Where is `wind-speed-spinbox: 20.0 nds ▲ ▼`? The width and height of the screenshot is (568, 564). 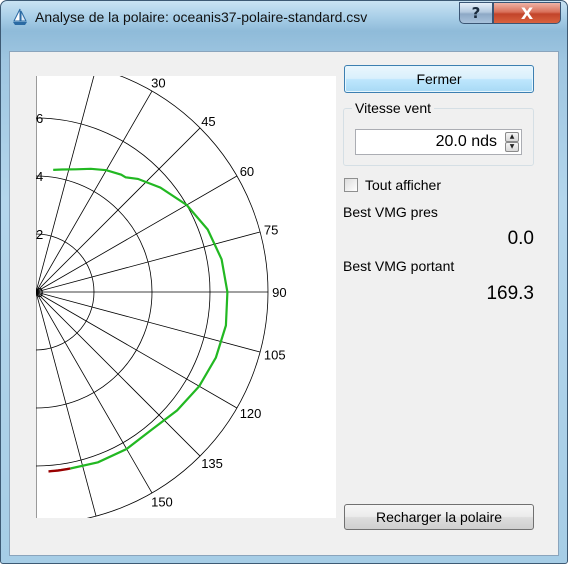 wind-speed-spinbox: 20.0 nds ▲ ▼ is located at coordinates (438, 142).